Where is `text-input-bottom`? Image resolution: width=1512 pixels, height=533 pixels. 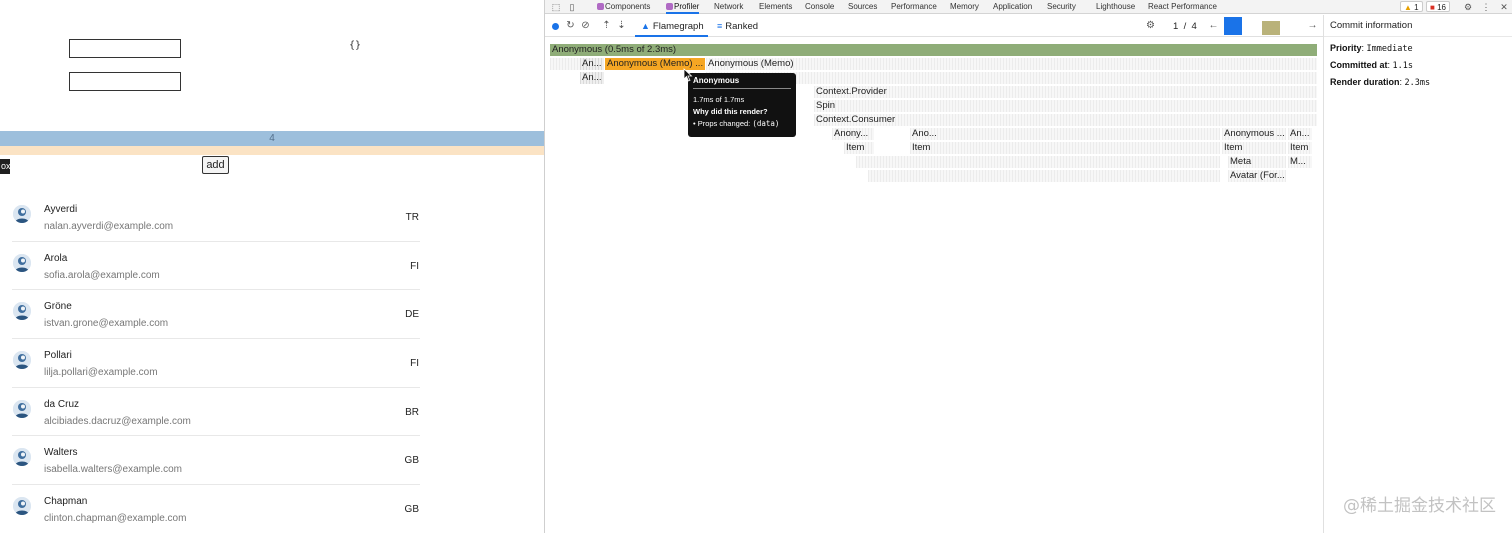 text-input-bottom is located at coordinates (125, 81).